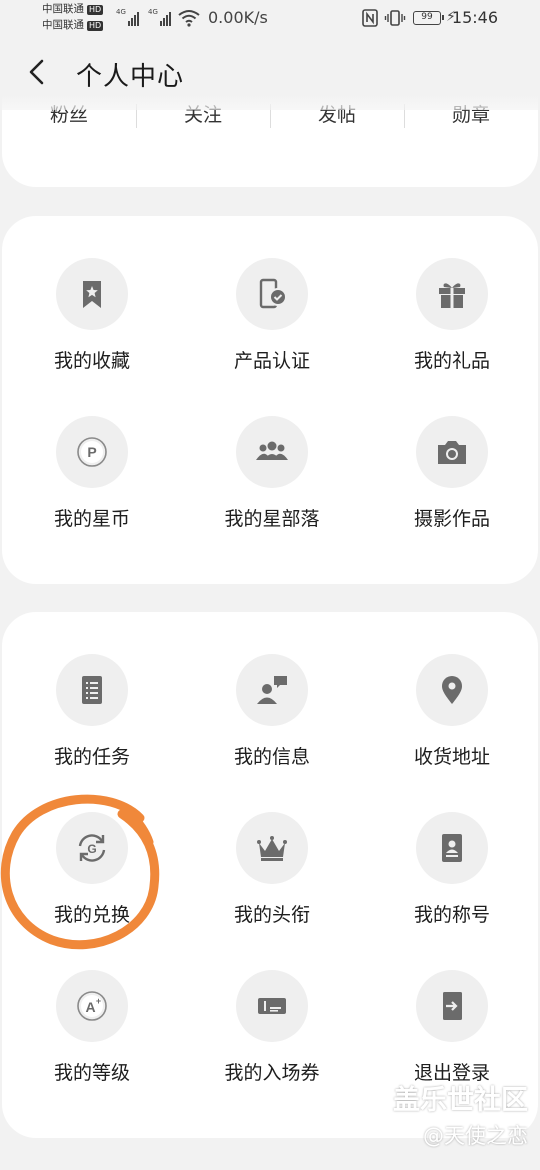 The height and width of the screenshot is (1170, 540). What do you see at coordinates (271, 915) in the screenshot?
I see `item-label: 我的头衔` at bounding box center [271, 915].